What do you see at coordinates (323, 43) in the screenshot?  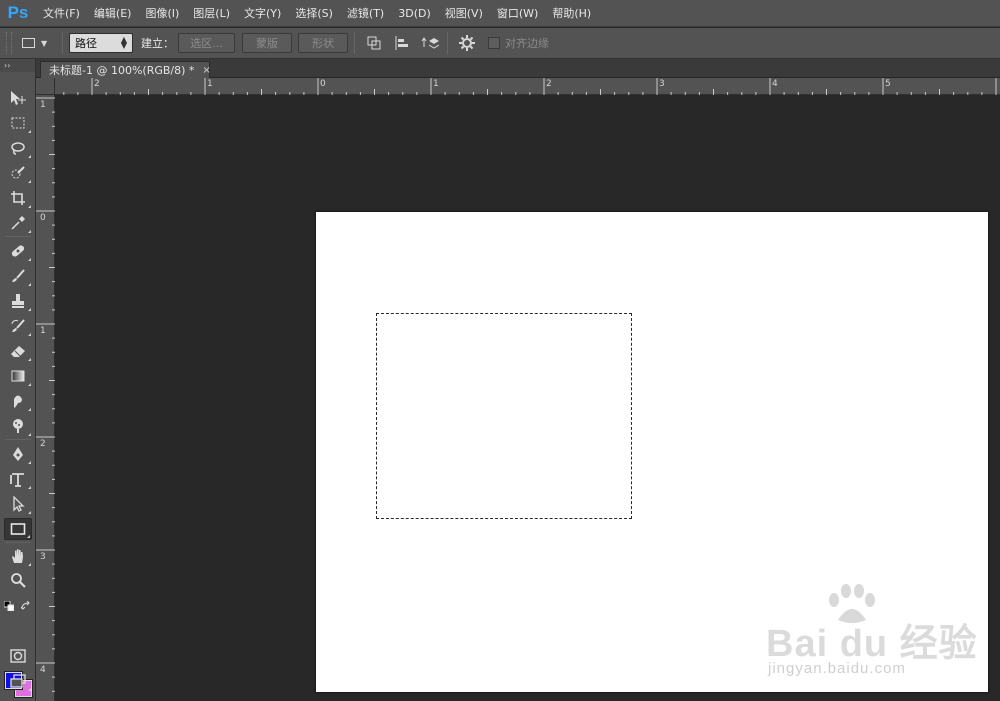 I see `make-shape-button: 形状` at bounding box center [323, 43].